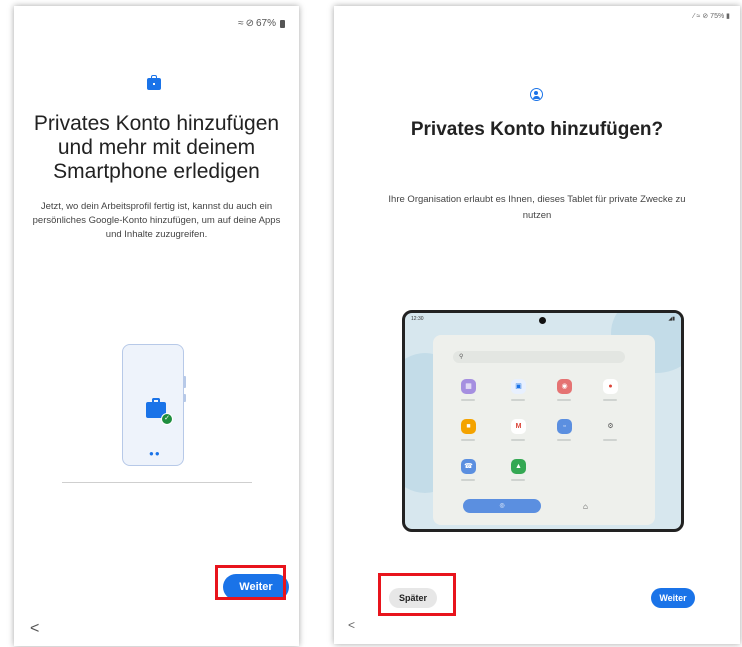 The height and width of the screenshot is (647, 742). I want to click on gmail-app-icon: M, so click(518, 426).